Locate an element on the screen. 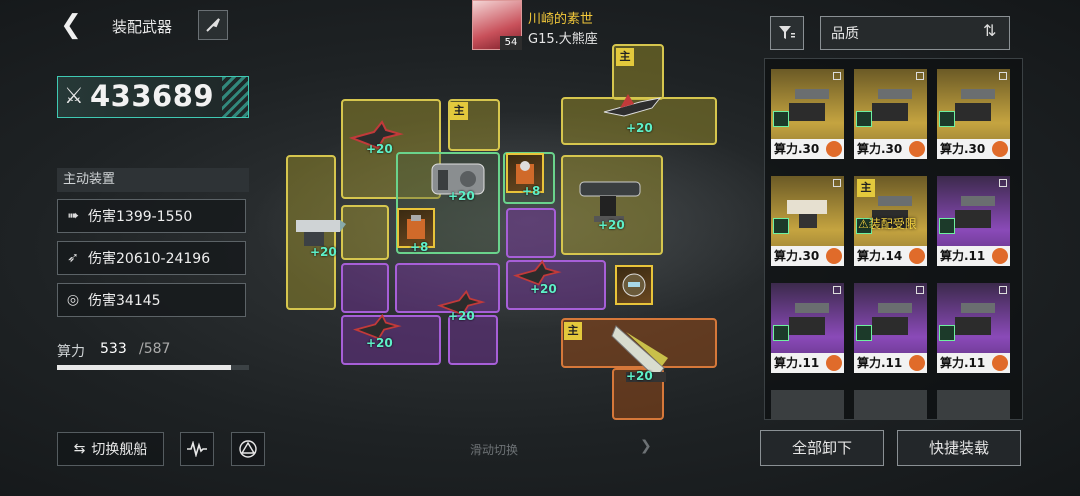  capacity-total: /587 is located at coordinates (155, 349).